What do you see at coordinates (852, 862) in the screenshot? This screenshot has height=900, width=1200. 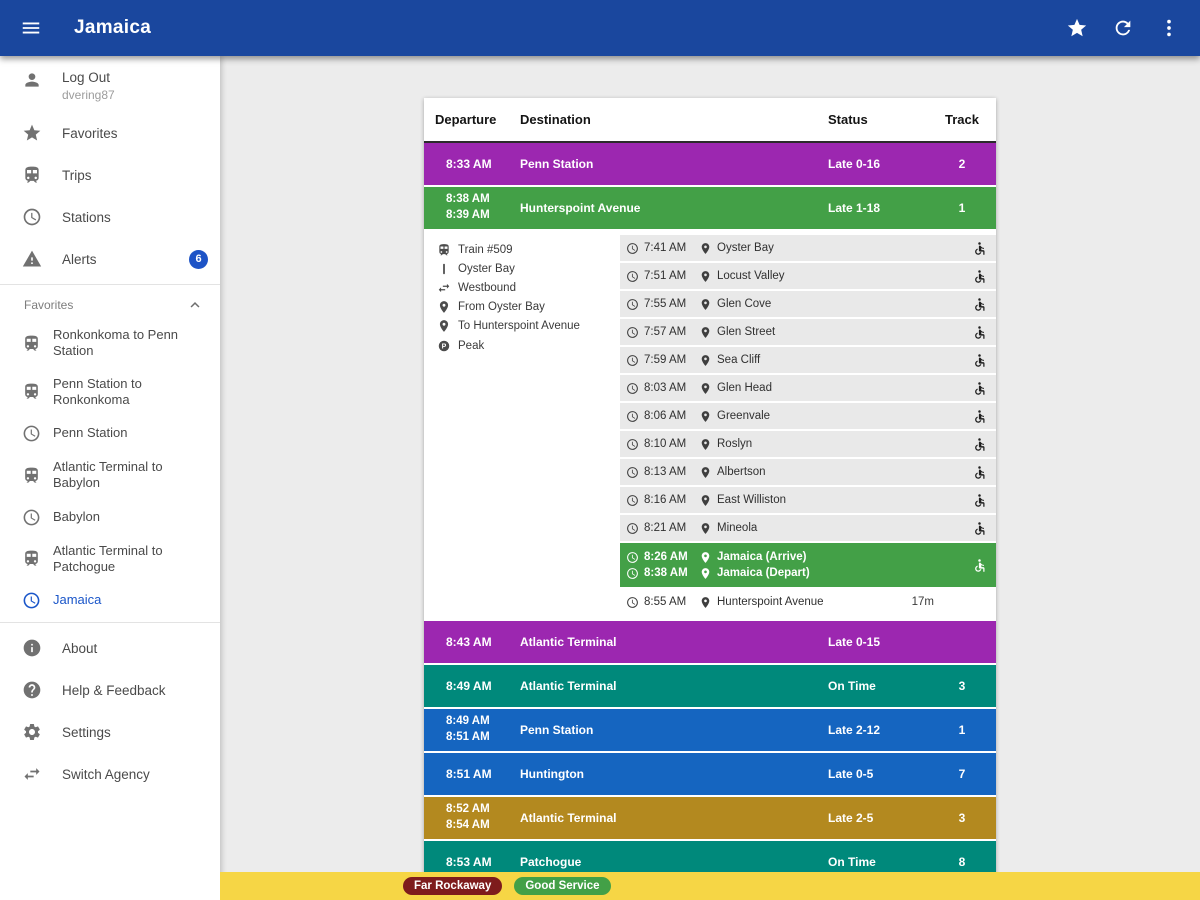 I see `status: On Time` at bounding box center [852, 862].